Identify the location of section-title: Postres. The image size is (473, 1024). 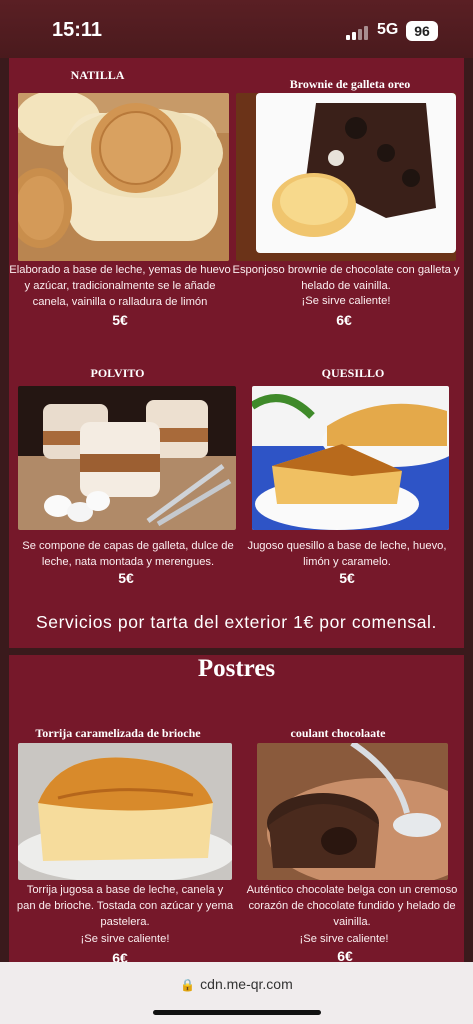
(236, 668).